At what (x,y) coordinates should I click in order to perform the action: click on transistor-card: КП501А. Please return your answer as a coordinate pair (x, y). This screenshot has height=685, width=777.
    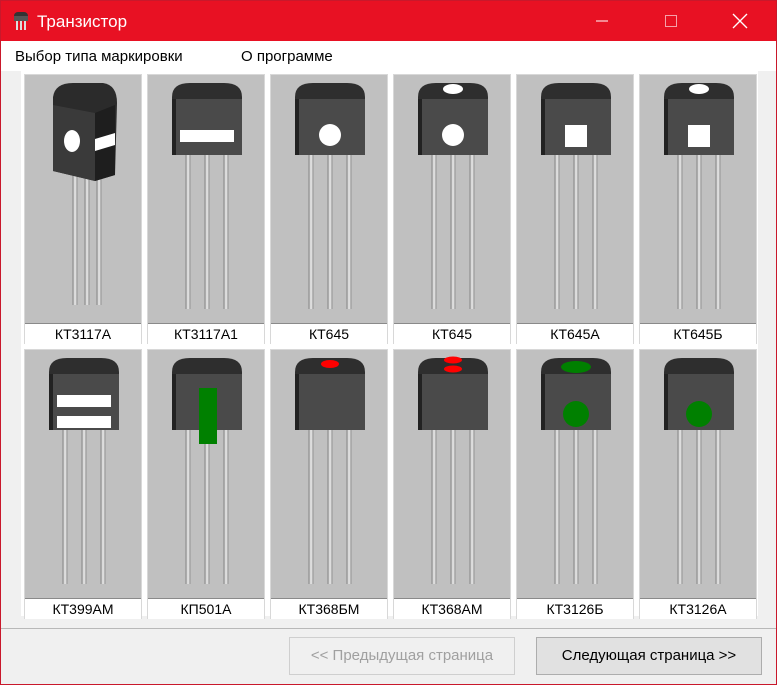
    Looking at the image, I should click on (206, 484).